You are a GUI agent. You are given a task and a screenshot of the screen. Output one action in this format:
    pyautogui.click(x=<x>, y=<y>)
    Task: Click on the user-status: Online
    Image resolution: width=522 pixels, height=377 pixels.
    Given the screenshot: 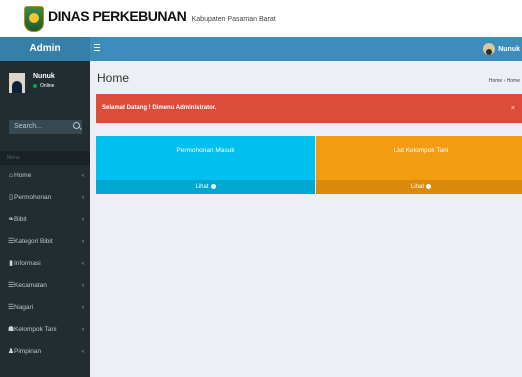 What is the action you would take?
    pyautogui.click(x=43, y=86)
    